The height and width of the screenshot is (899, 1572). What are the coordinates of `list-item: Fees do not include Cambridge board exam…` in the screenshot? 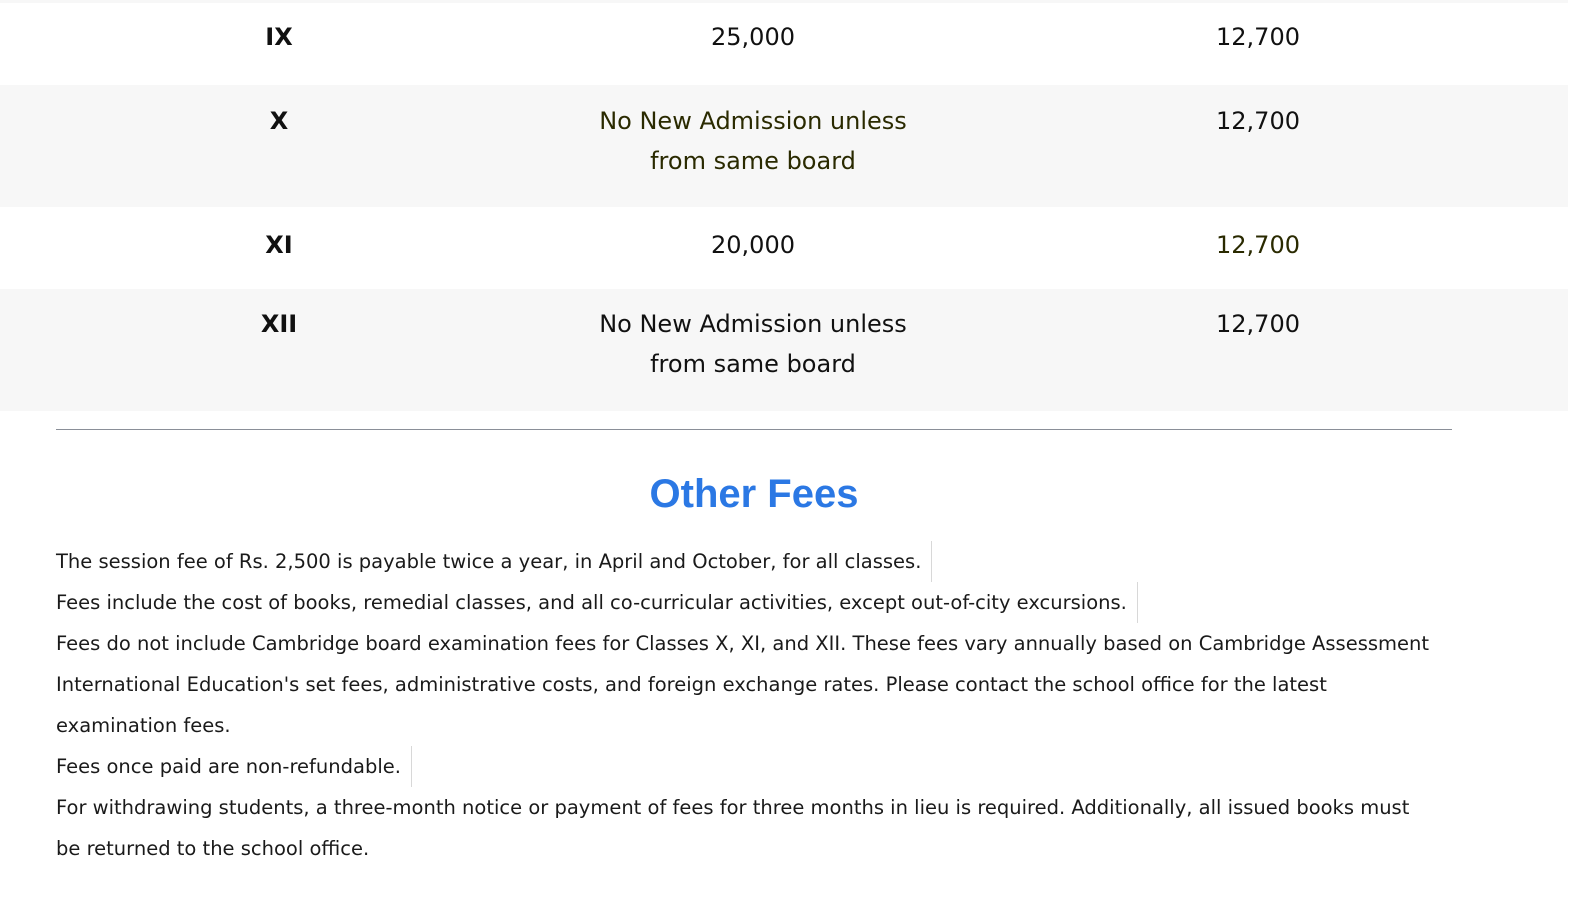 It's located at (746, 684).